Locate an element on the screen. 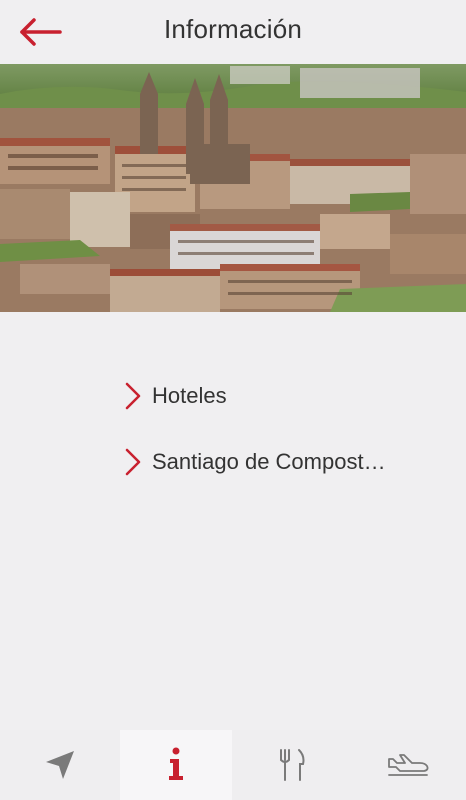 The height and width of the screenshot is (800, 466). info-icon is located at coordinates (176, 763).